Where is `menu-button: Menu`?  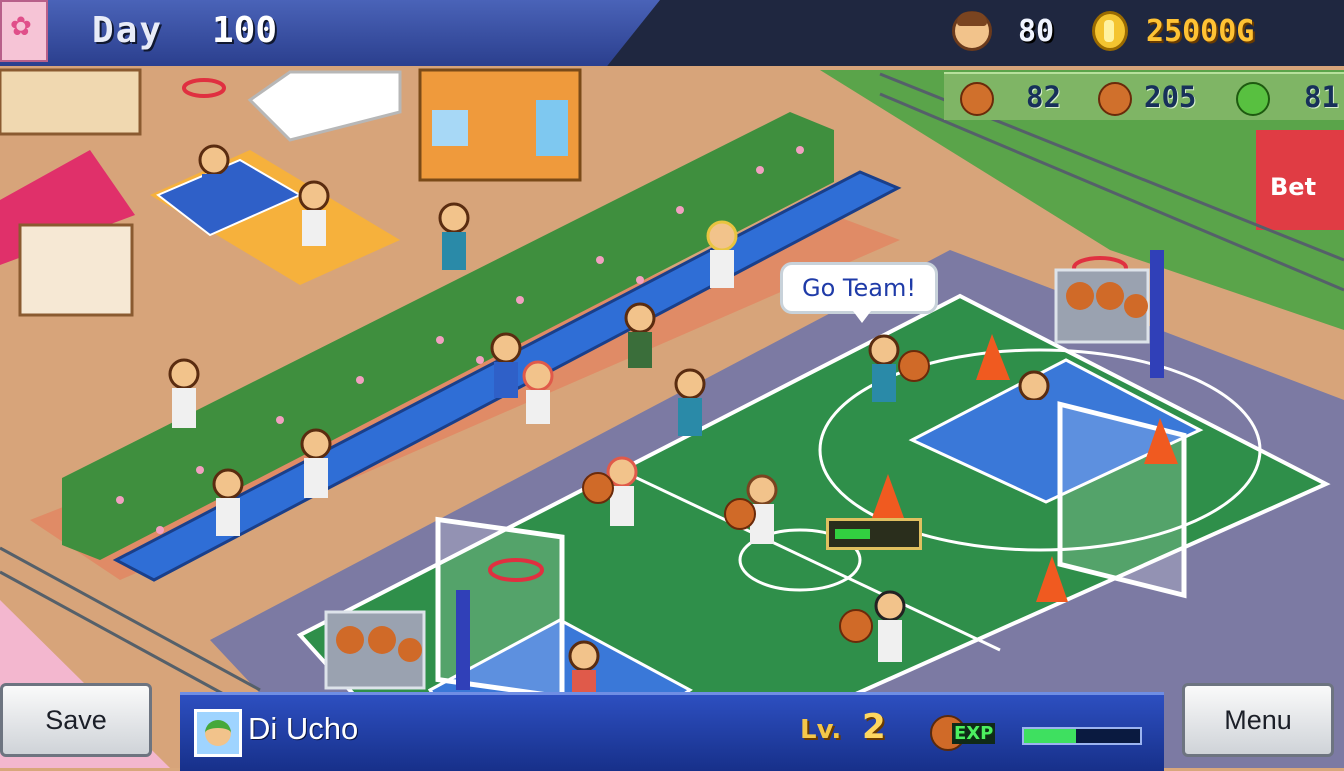 menu-button: Menu is located at coordinates (1258, 720).